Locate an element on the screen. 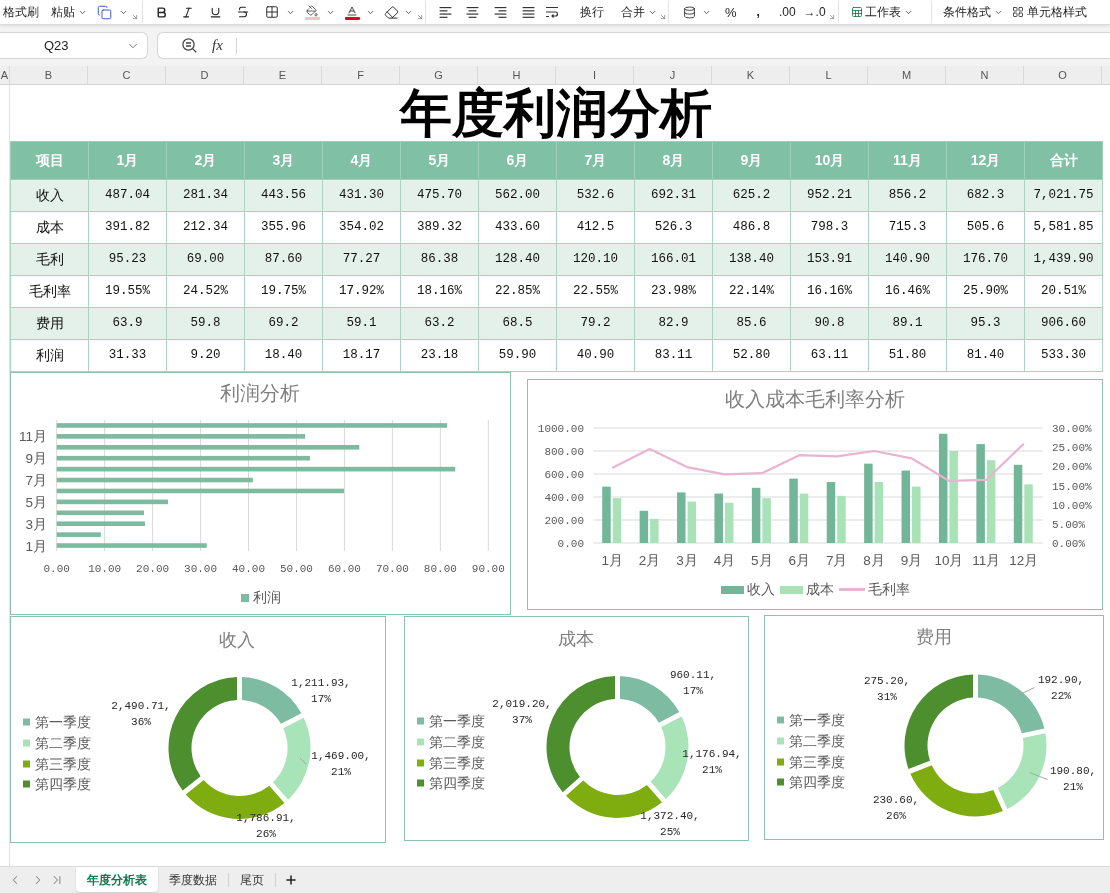  align-center-icon is located at coordinates (472, 12).